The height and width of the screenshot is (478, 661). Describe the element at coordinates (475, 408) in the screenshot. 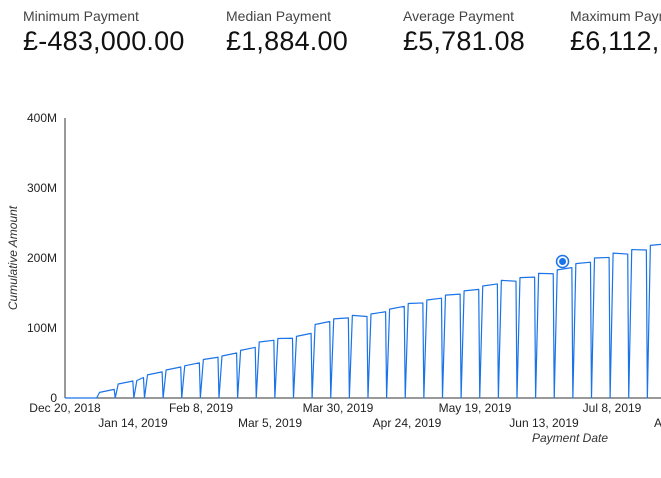

I see `x-tick-label: May 19, 2019` at that location.